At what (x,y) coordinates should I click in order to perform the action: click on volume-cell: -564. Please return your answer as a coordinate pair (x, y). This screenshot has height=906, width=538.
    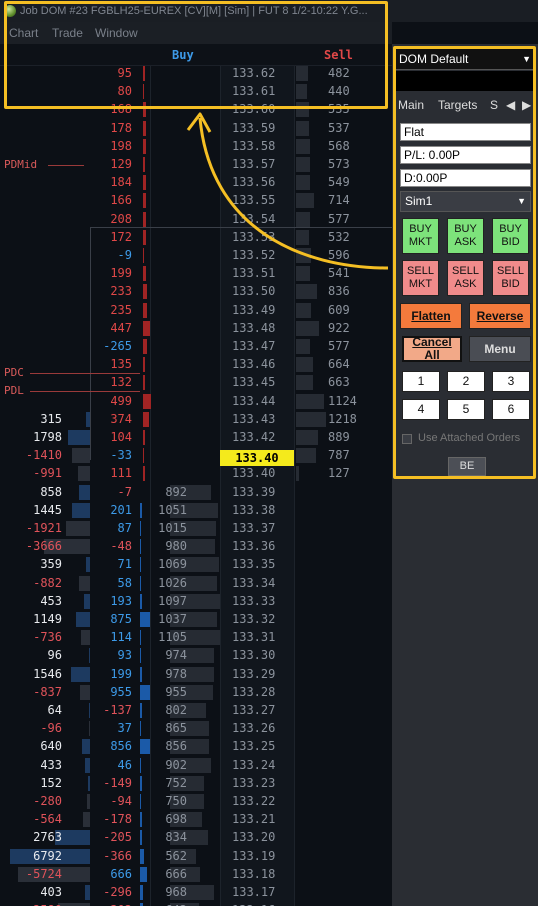
    Looking at the image, I should click on (47, 819).